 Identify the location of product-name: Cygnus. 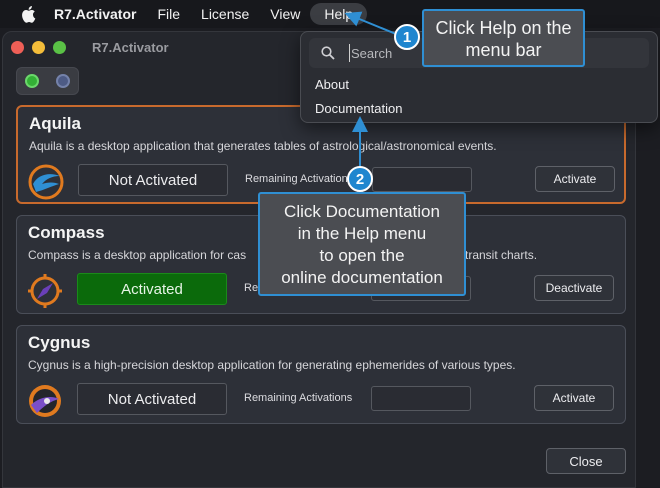
(59, 342).